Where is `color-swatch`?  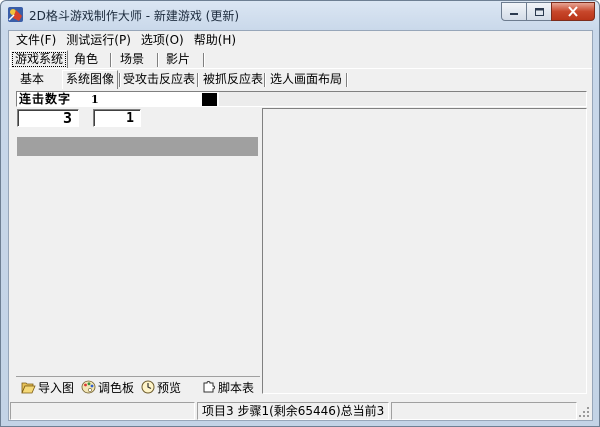 color-swatch is located at coordinates (209, 99).